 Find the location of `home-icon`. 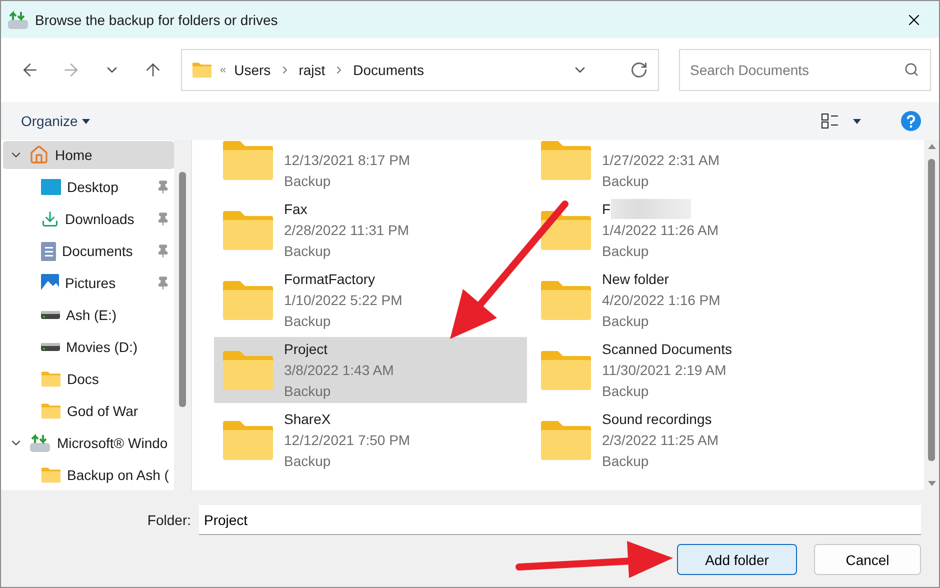

home-icon is located at coordinates (39, 155).